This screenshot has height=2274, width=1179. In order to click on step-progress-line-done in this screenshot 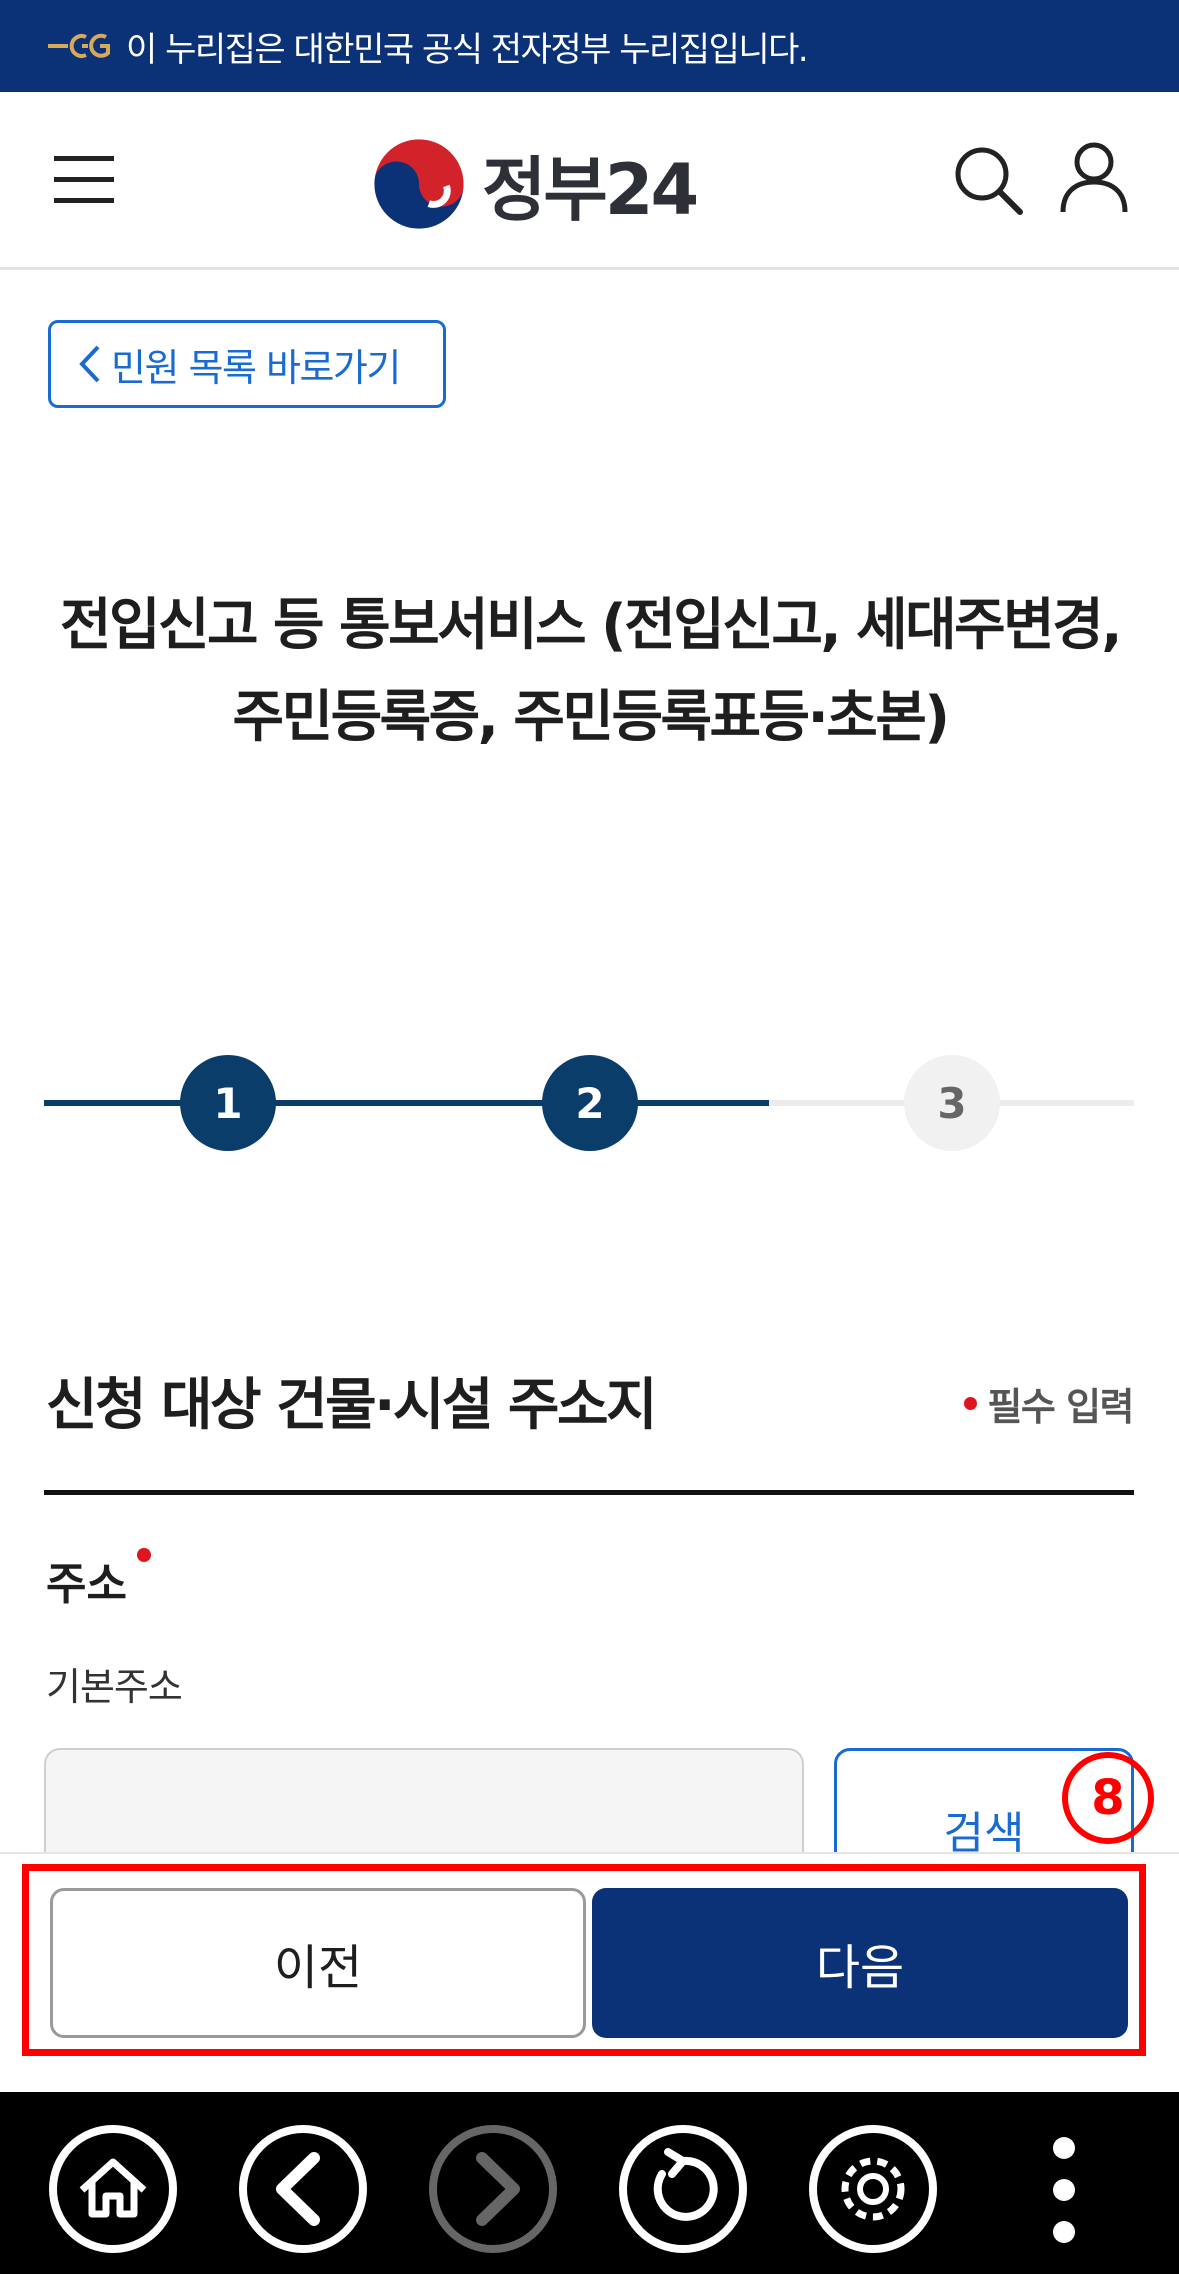, I will do `click(406, 1103)`.